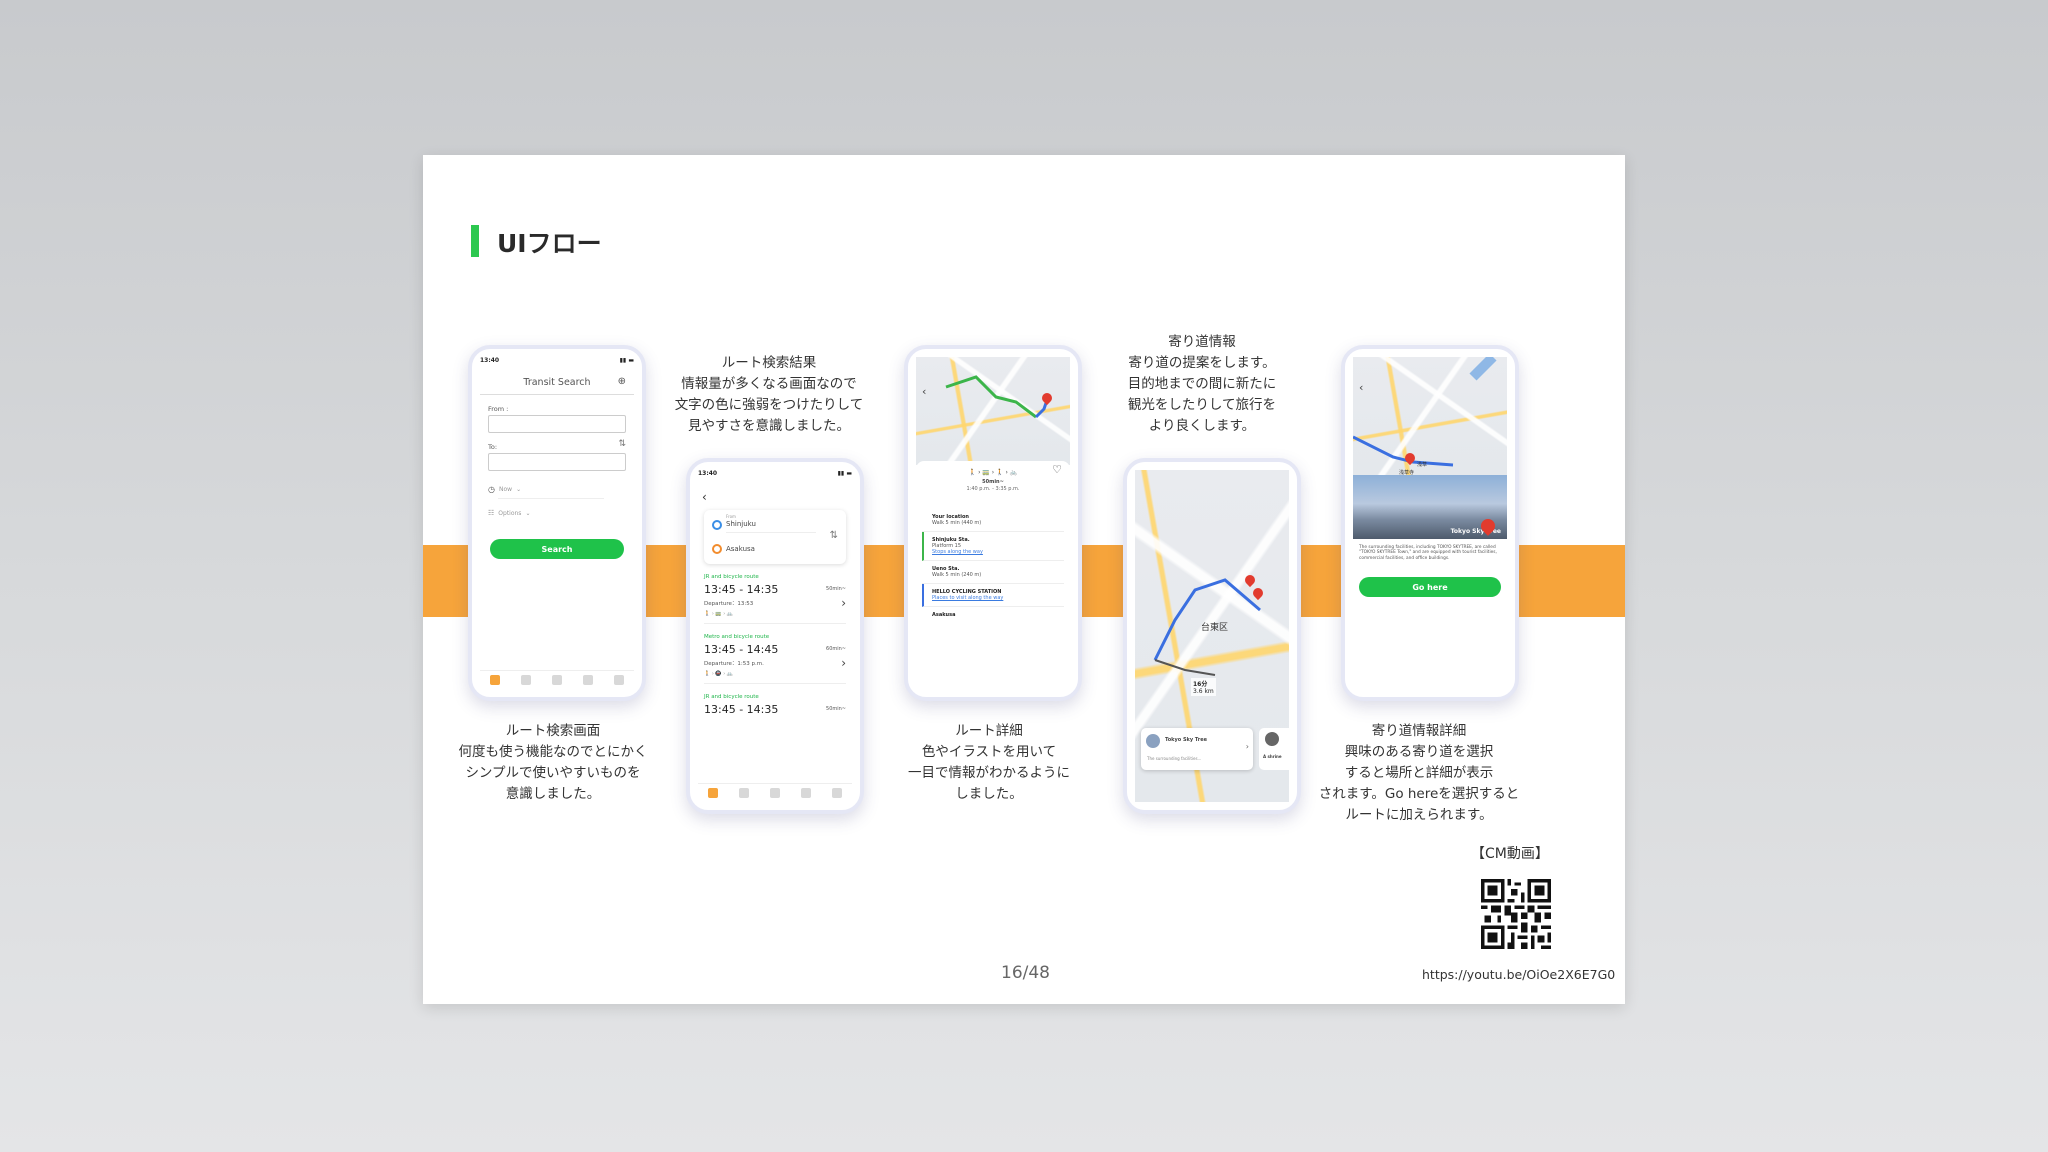 The width and height of the screenshot is (2048, 1152). Describe the element at coordinates (1430, 587) in the screenshot. I see `go-here-button: Go here` at that location.